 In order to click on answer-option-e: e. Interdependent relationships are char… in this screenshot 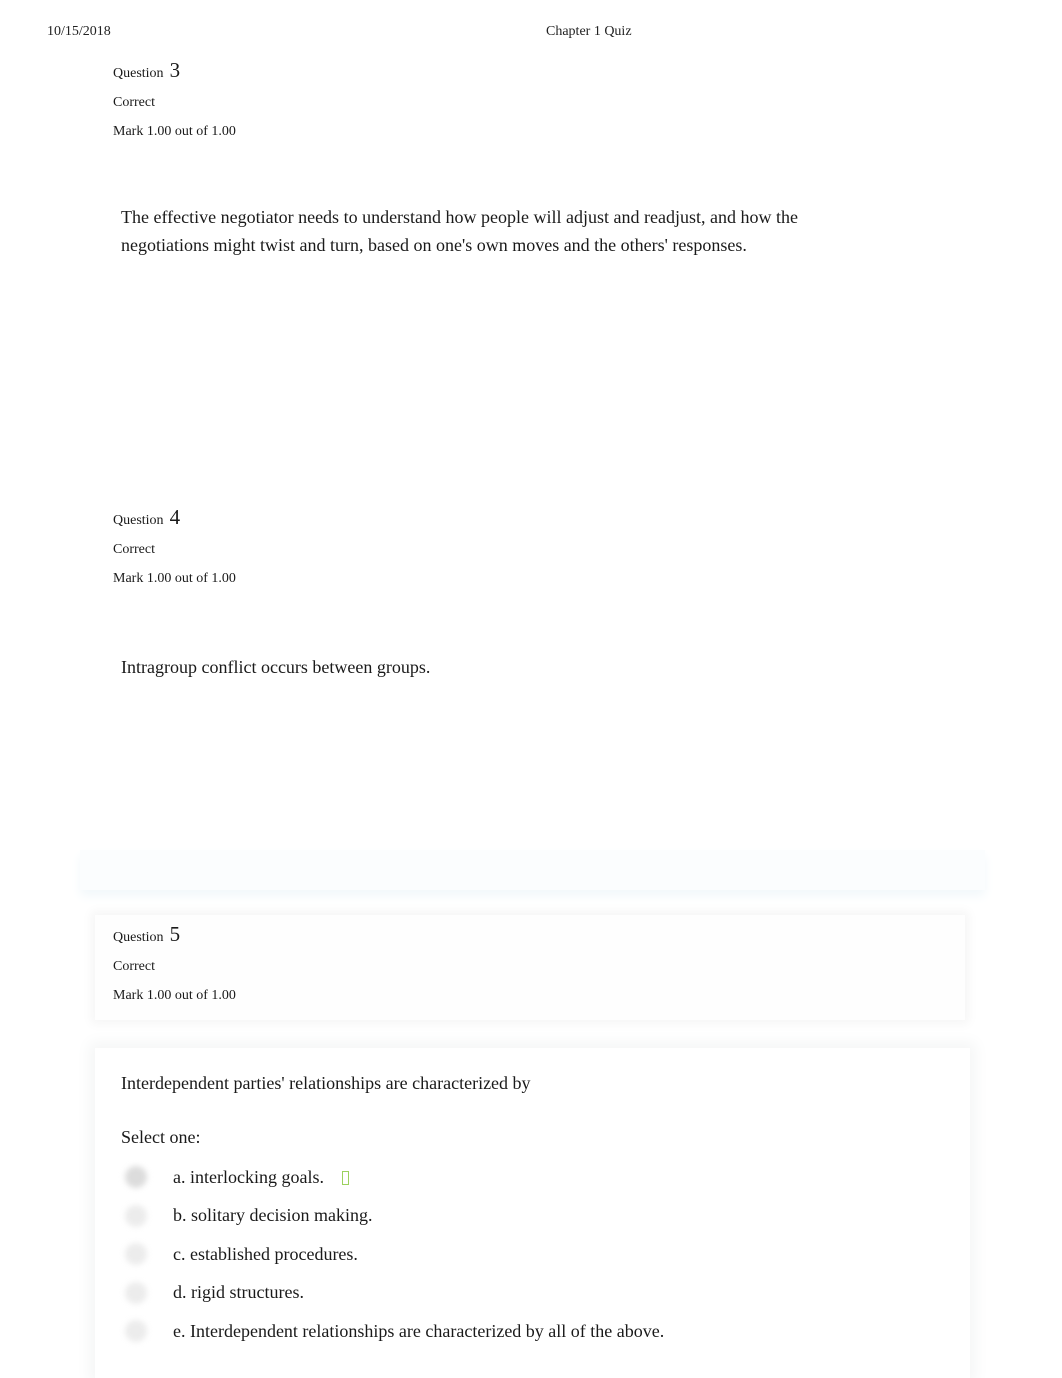, I will do `click(392, 1331)`.